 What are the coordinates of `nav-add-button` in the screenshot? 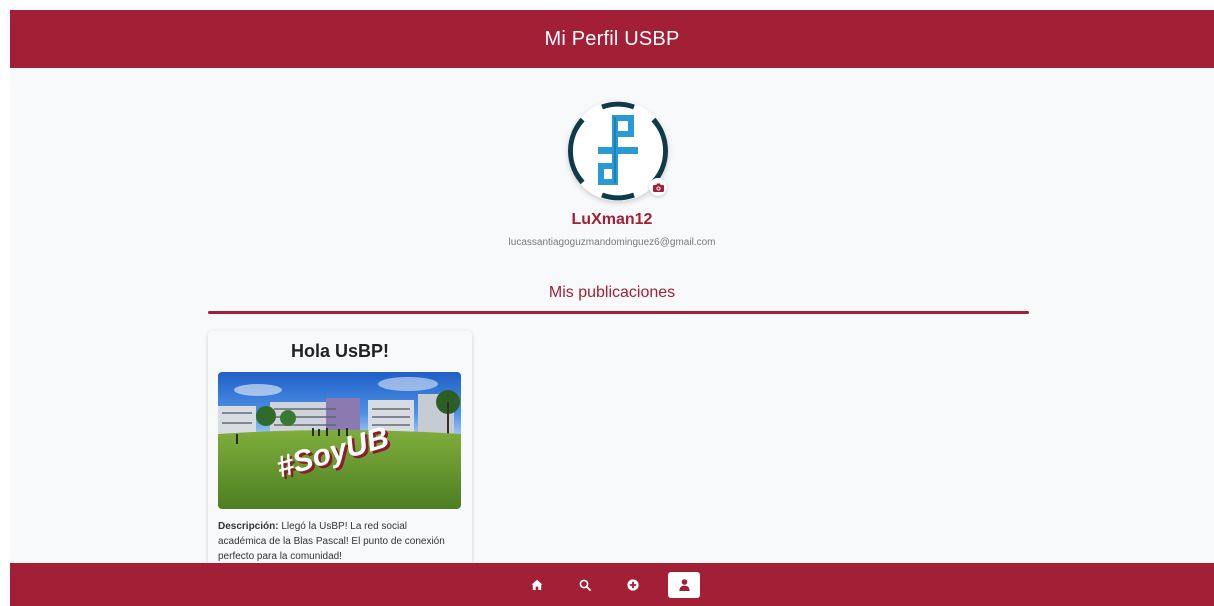 It's located at (633, 585).